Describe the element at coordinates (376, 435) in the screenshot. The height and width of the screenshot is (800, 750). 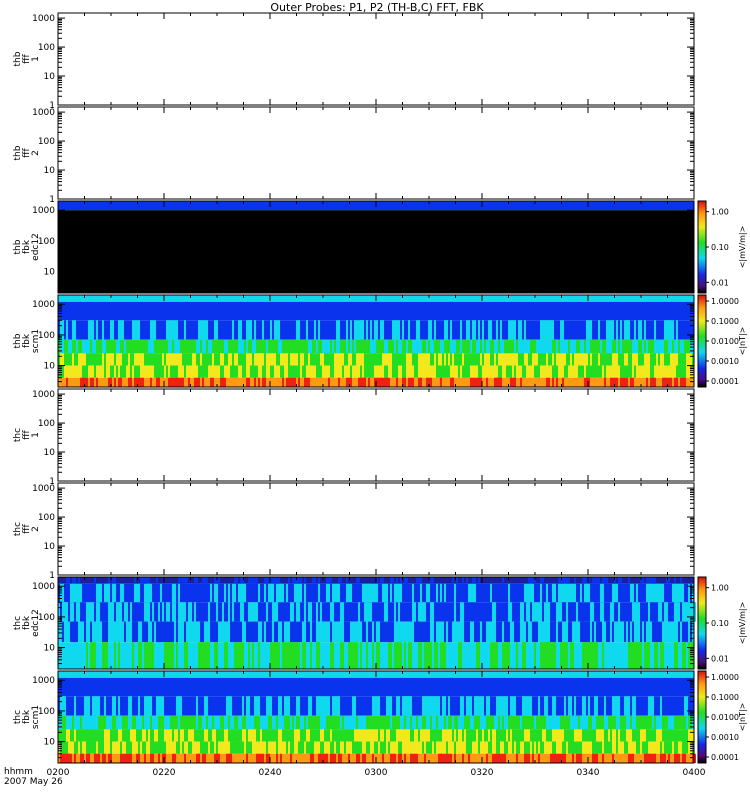
I see `panel-frame` at that location.